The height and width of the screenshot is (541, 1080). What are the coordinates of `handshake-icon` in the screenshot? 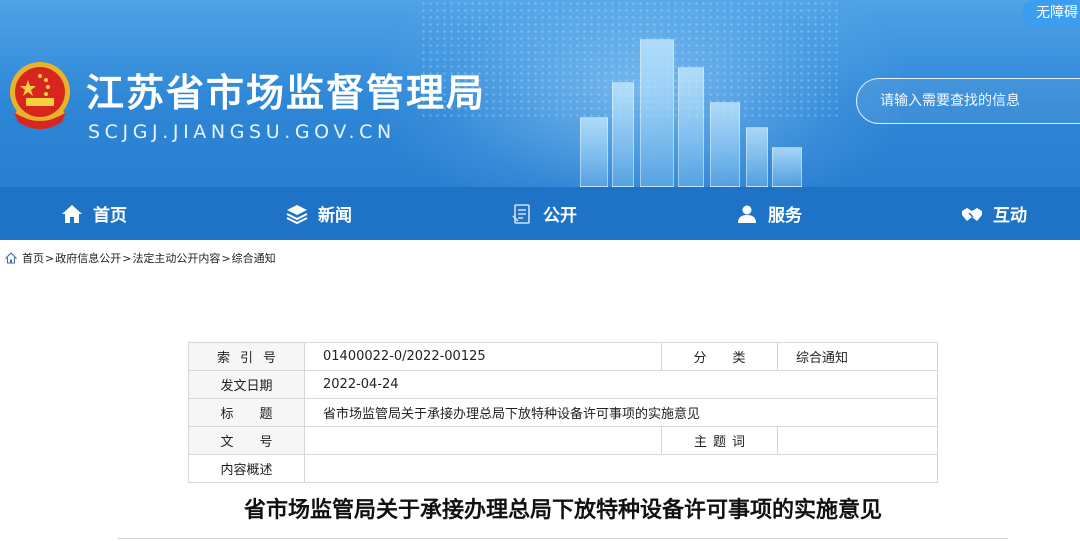 It's located at (972, 214).